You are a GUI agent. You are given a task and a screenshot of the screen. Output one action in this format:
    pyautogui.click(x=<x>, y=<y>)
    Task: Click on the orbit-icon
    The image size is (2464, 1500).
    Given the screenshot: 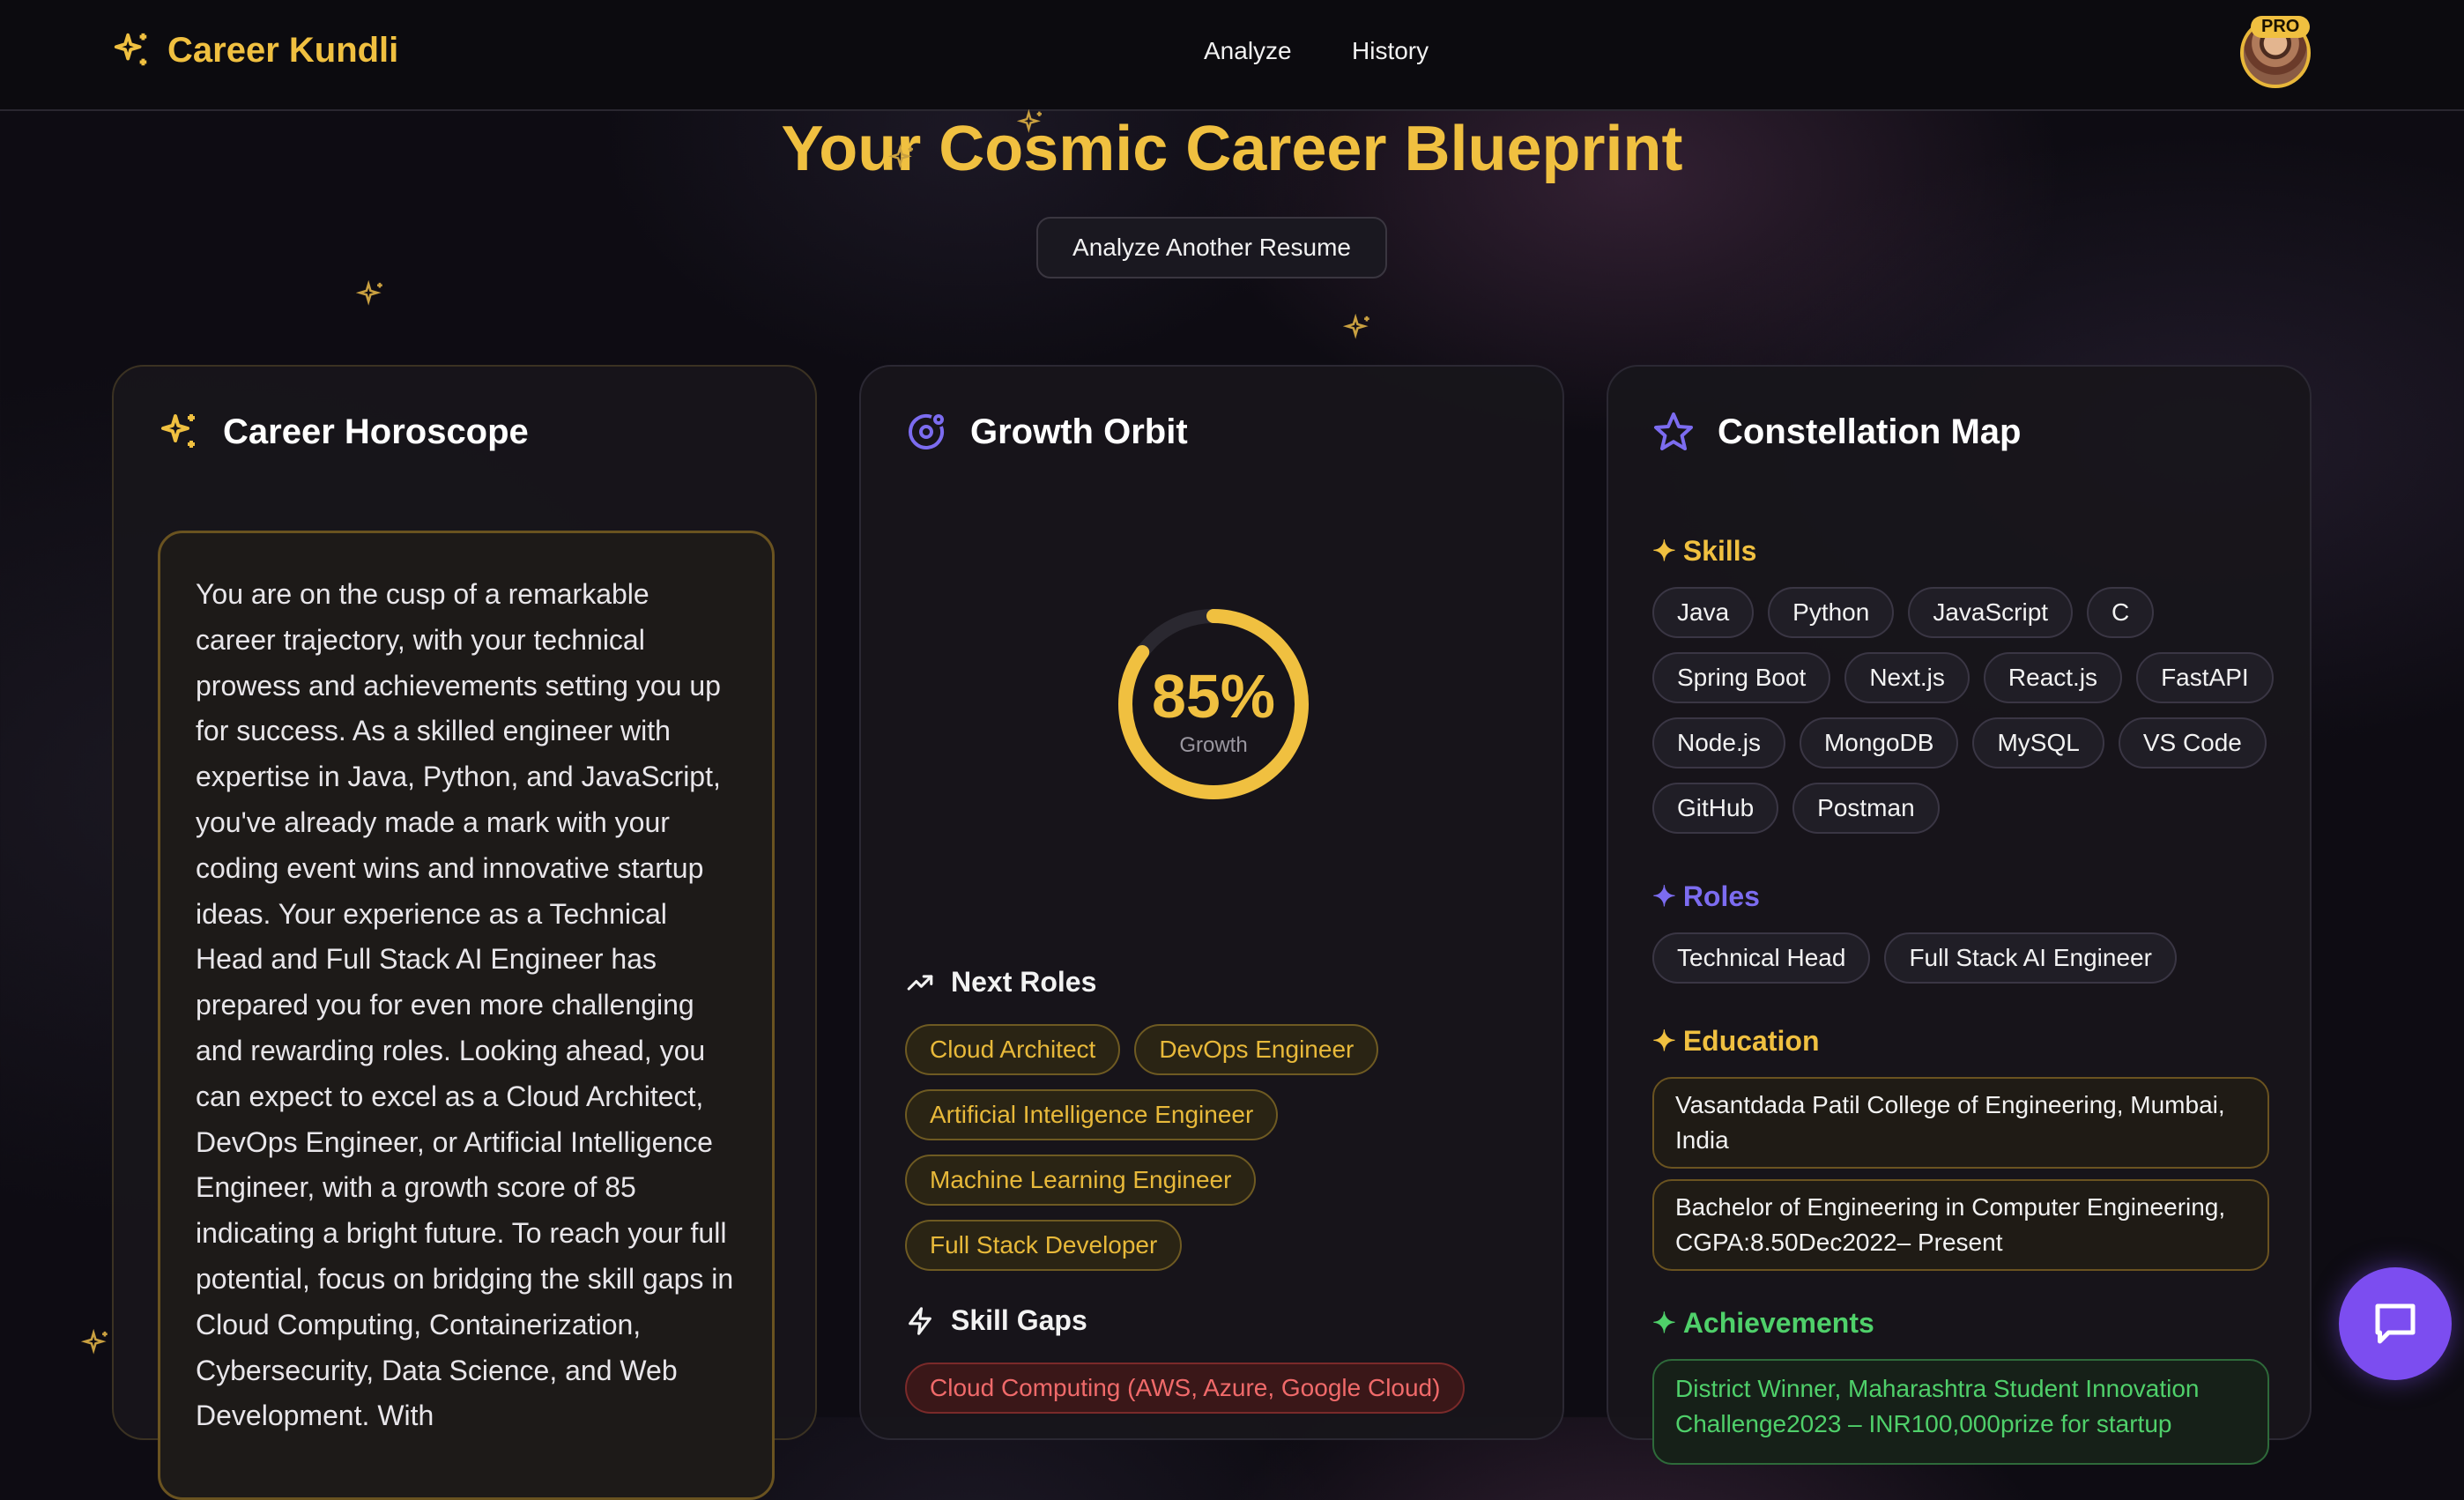 What is the action you would take?
    pyautogui.click(x=926, y=431)
    